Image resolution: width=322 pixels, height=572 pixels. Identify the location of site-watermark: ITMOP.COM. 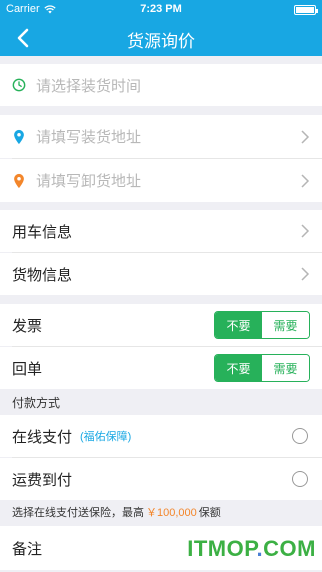
(251, 549).